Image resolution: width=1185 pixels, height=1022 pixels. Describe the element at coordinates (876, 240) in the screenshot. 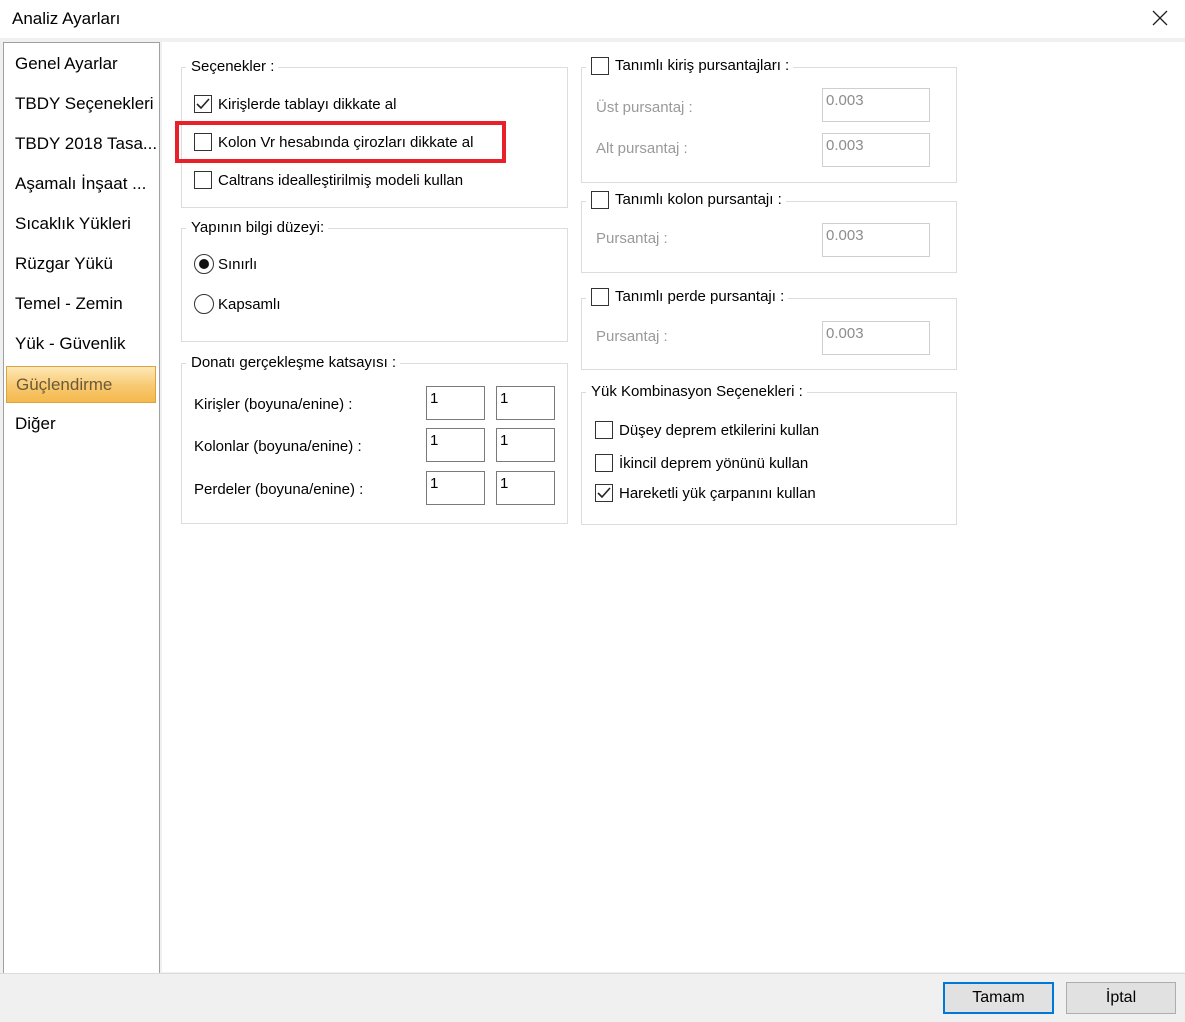

I see `column-pursantaj-input: 0.003` at that location.